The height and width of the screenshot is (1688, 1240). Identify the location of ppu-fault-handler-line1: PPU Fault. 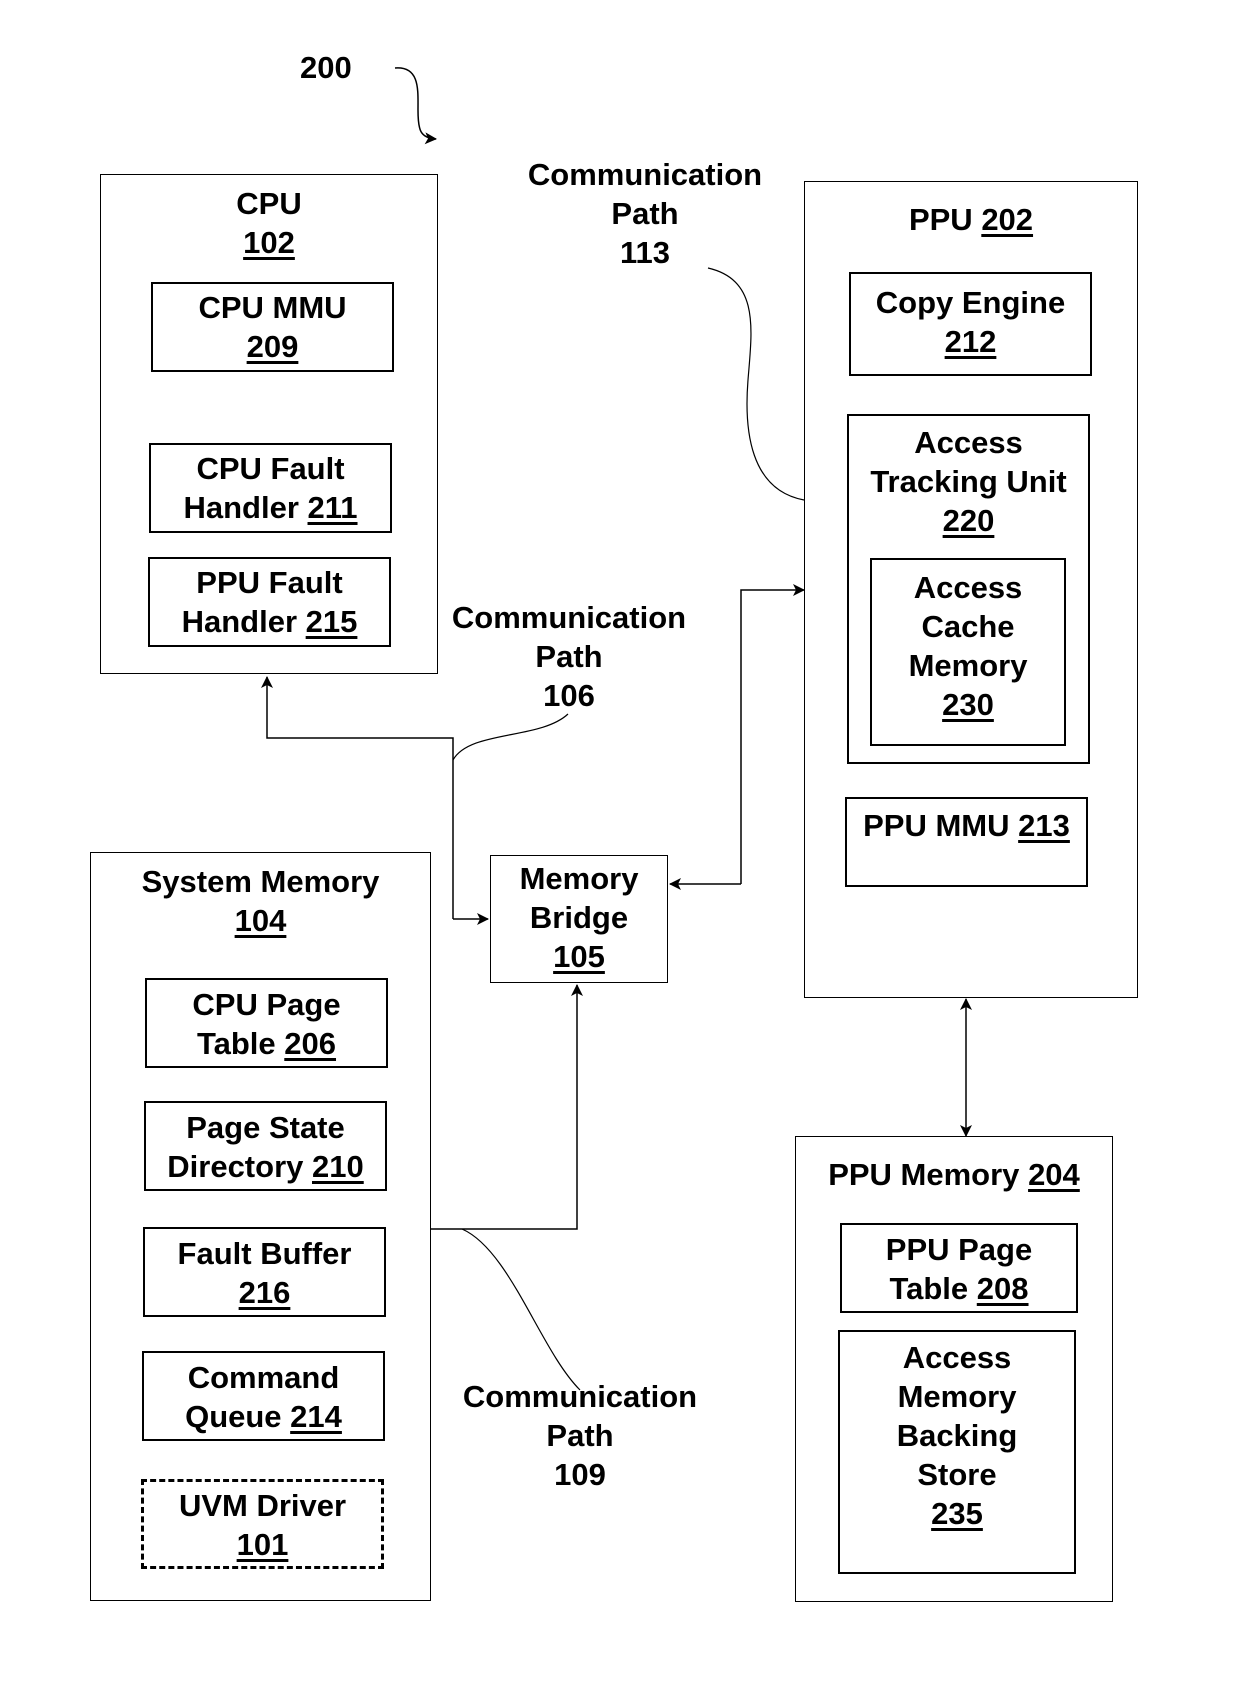
(269, 582).